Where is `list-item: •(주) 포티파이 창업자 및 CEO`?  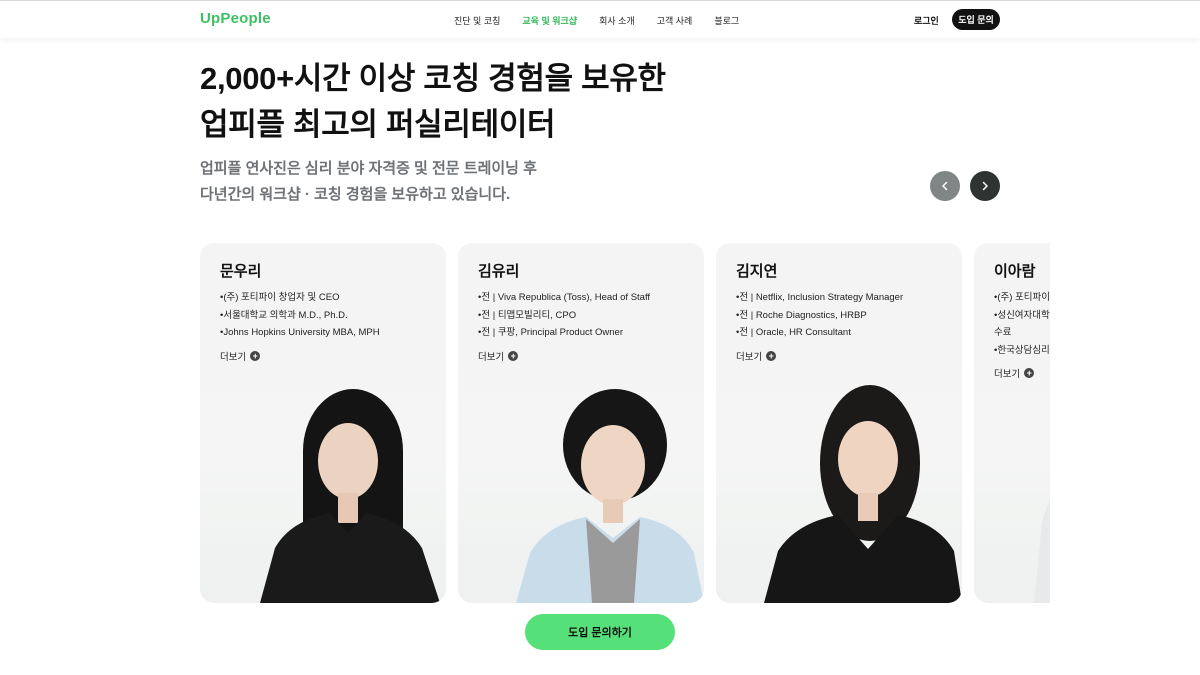
list-item: •(주) 포티파이 창업자 및 CEO is located at coordinates (280, 297).